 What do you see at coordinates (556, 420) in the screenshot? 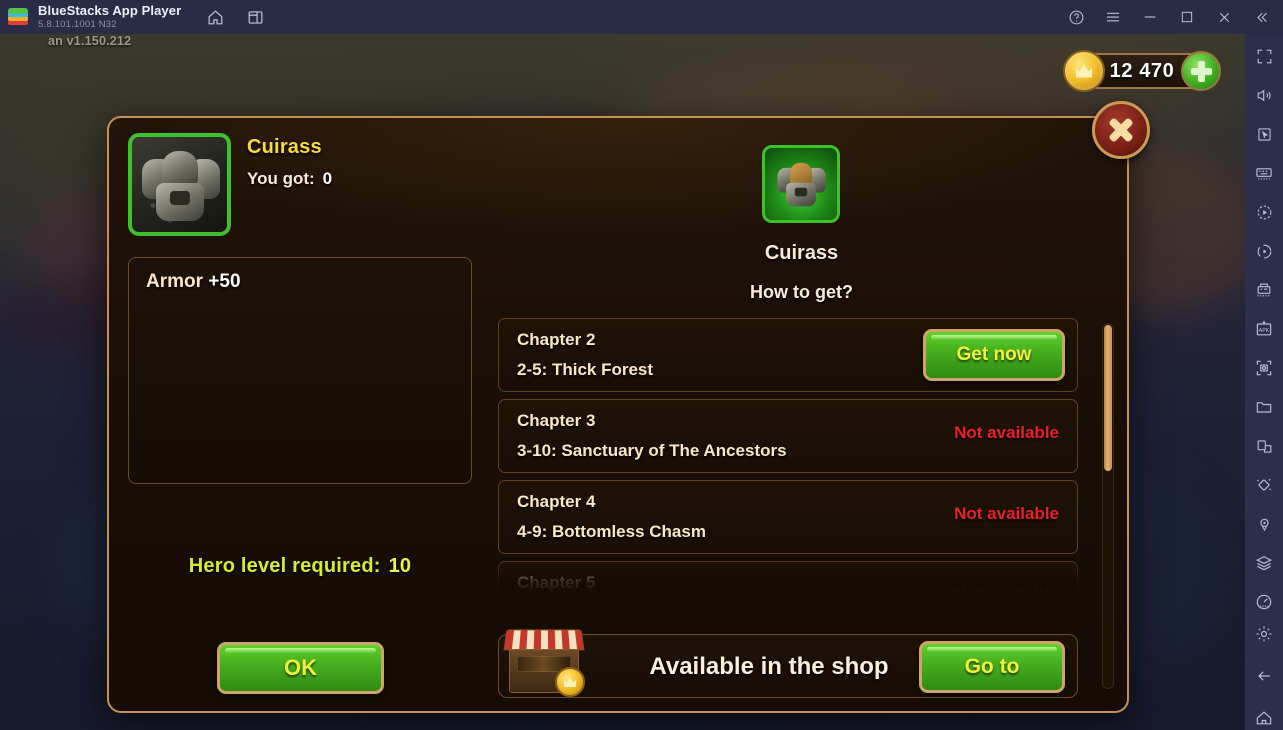
I see `chapter-number: Chapter 3` at bounding box center [556, 420].